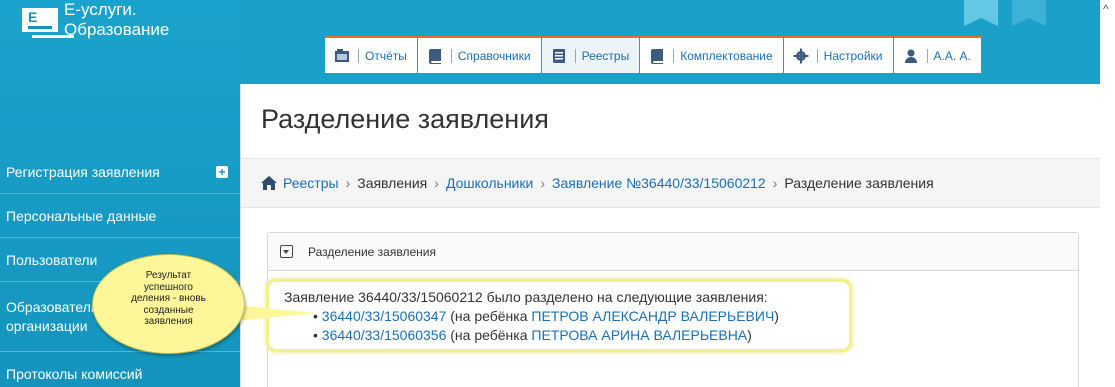  What do you see at coordinates (659, 183) in the screenshot?
I see `breadcrumb-application: Заявление №36440/33/15060212` at bounding box center [659, 183].